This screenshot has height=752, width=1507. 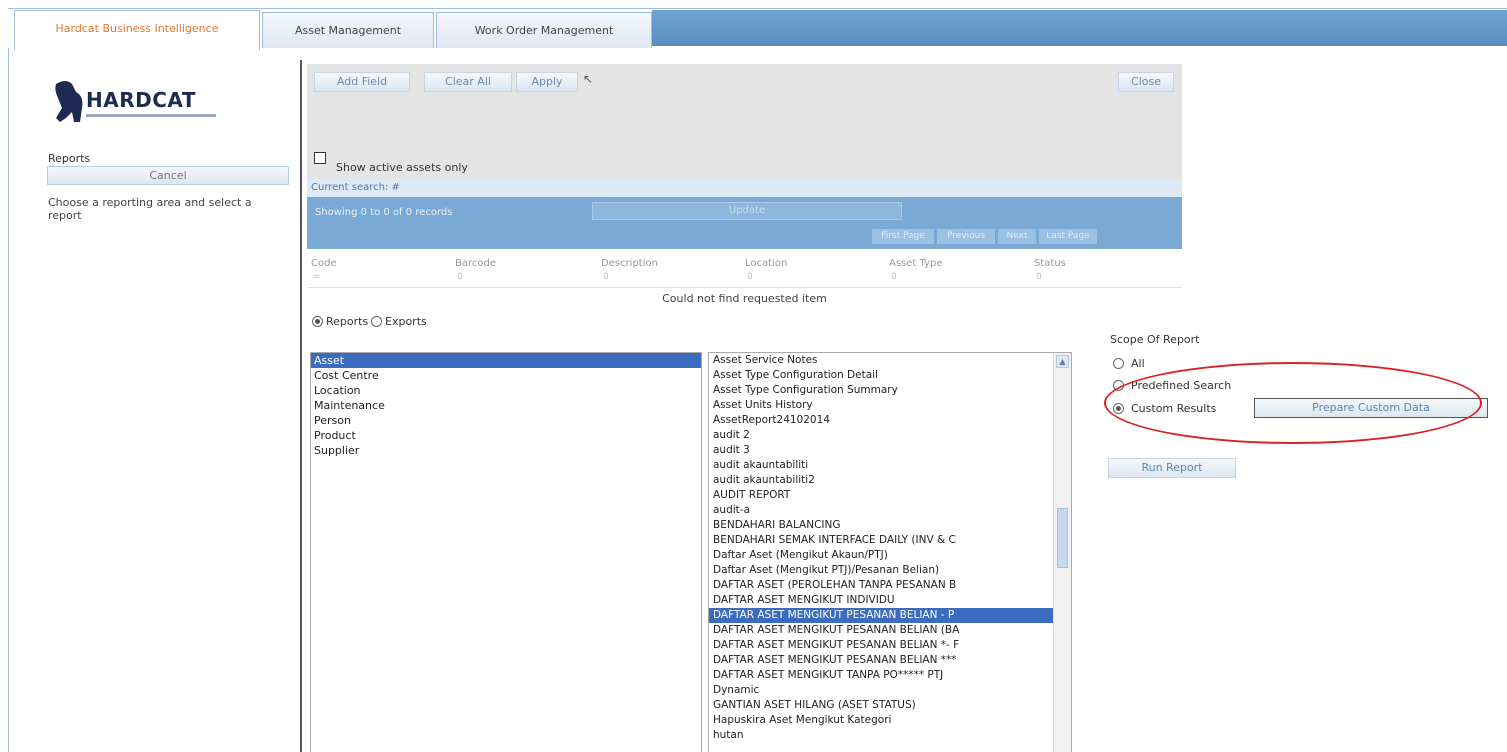 What do you see at coordinates (1118, 363) in the screenshot?
I see `scope-all-radio` at bounding box center [1118, 363].